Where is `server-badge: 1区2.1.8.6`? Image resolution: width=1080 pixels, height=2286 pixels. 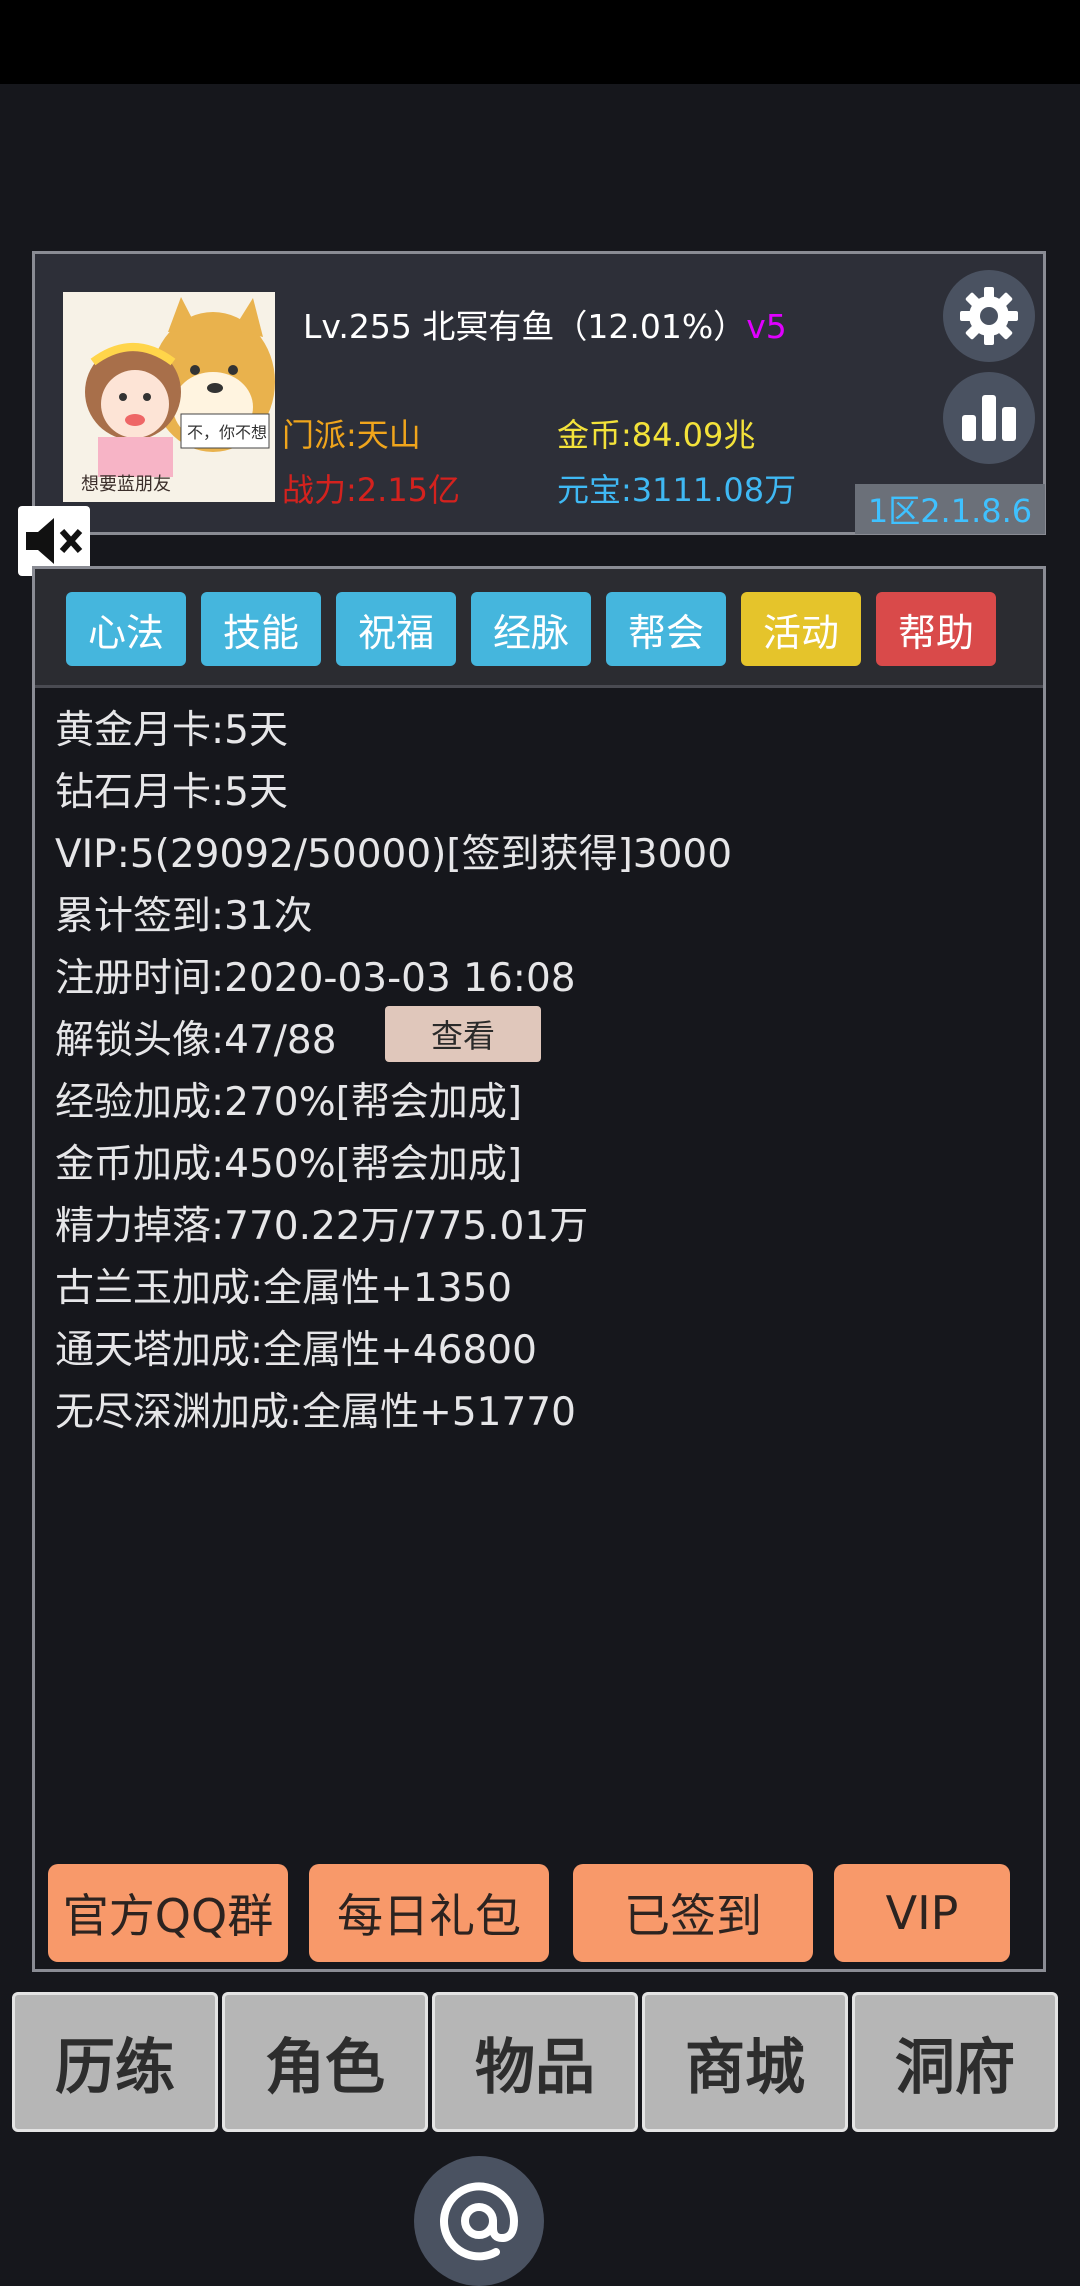
server-badge: 1区2.1.8.6 is located at coordinates (950, 509).